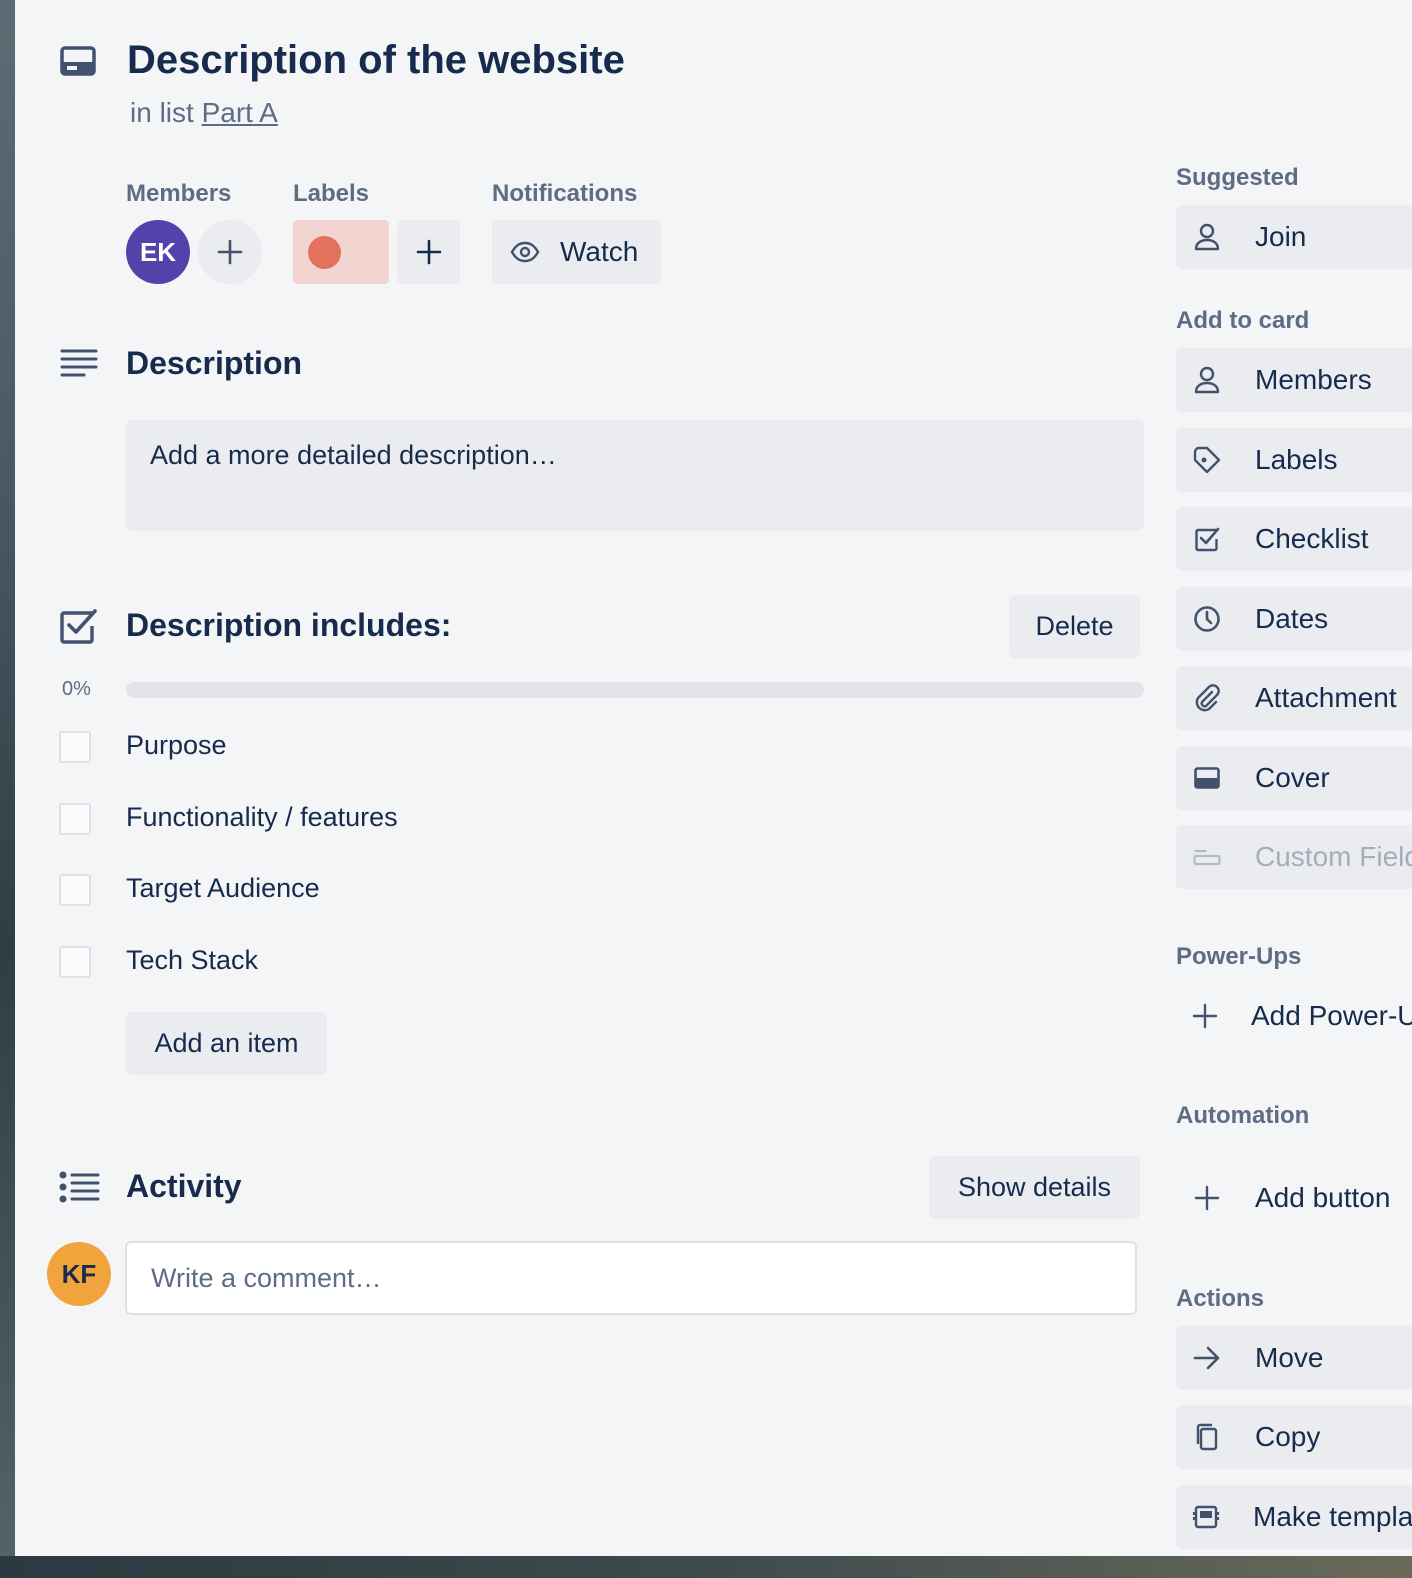 The height and width of the screenshot is (1578, 1412). What do you see at coordinates (601, 747) in the screenshot?
I see `checklist-item: Purpose` at bounding box center [601, 747].